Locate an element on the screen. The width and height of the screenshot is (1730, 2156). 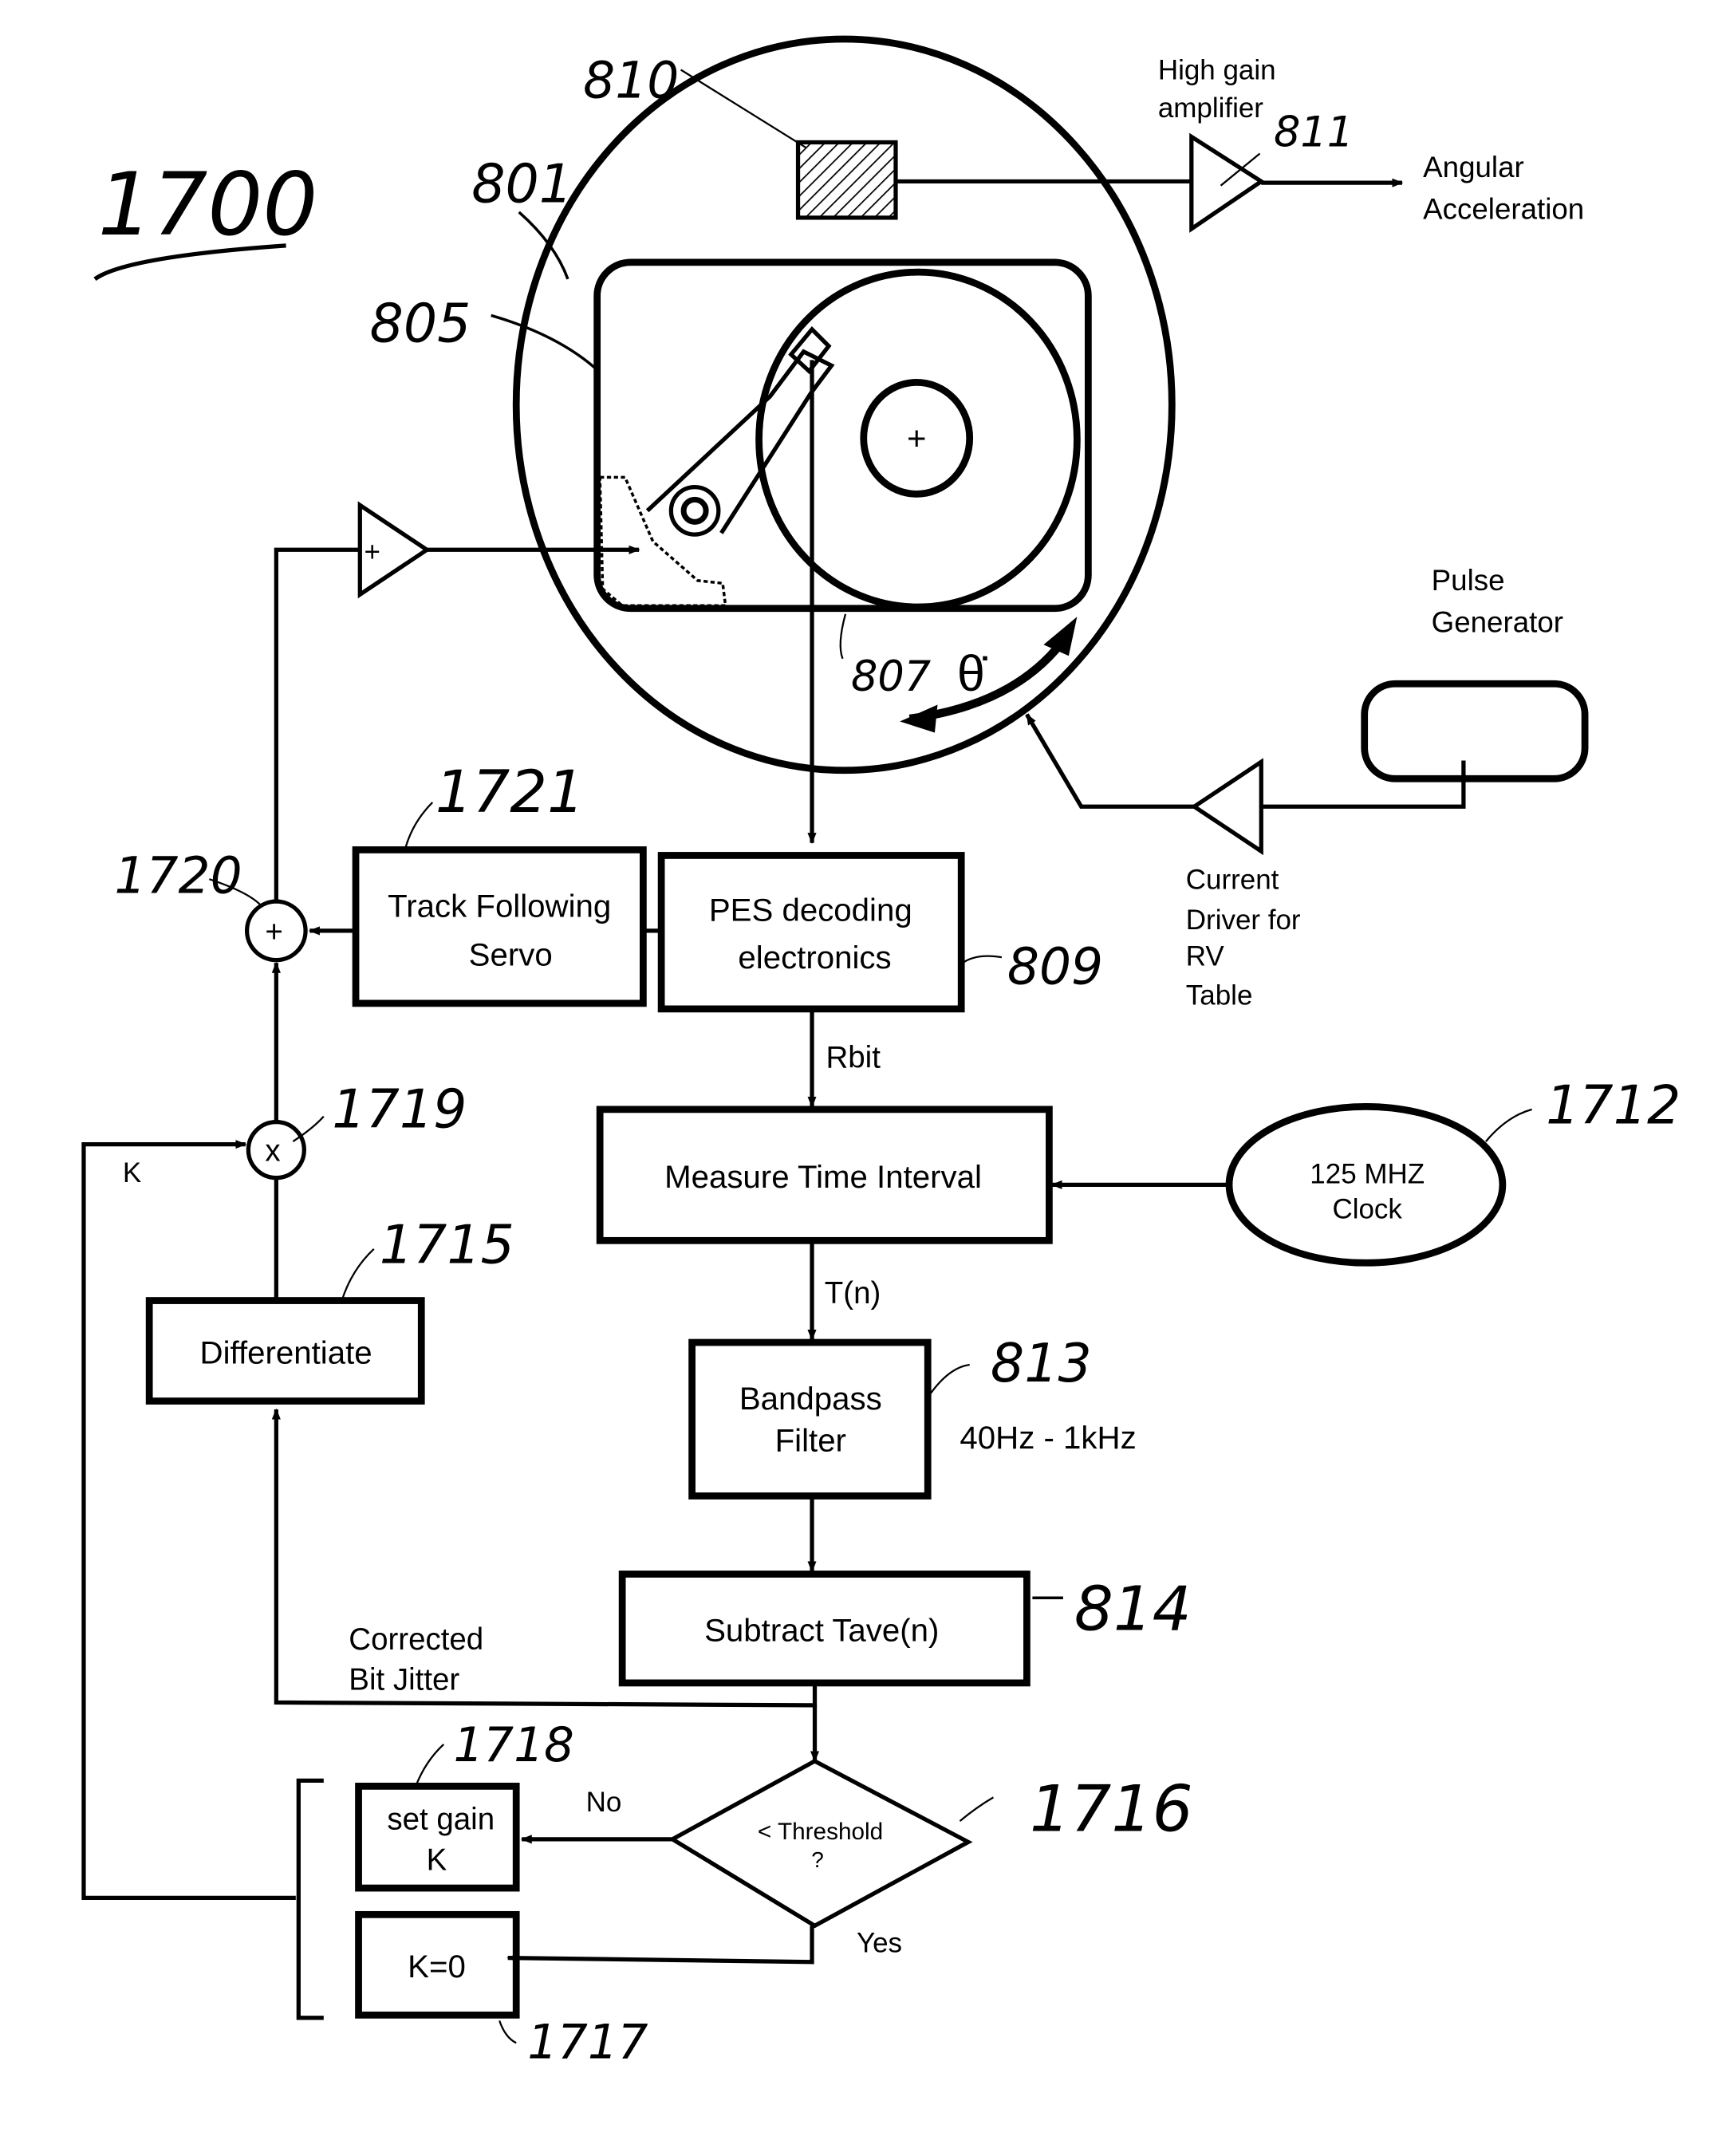
label-rbit: Rbit is located at coordinates (854, 1057).